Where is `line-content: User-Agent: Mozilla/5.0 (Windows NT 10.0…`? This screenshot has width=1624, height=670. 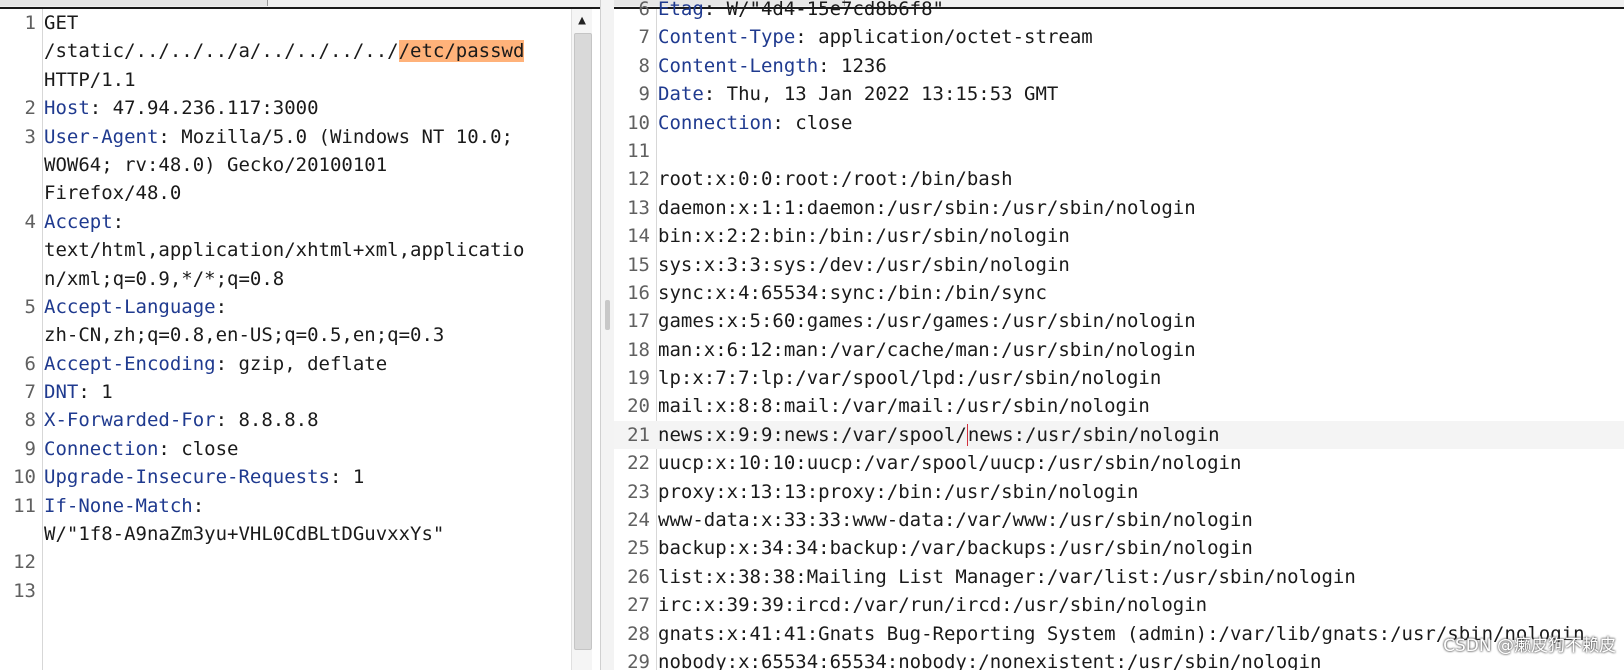
line-content: User-Agent: Mozilla/5.0 (Windows NT 10.0… is located at coordinates (277, 137).